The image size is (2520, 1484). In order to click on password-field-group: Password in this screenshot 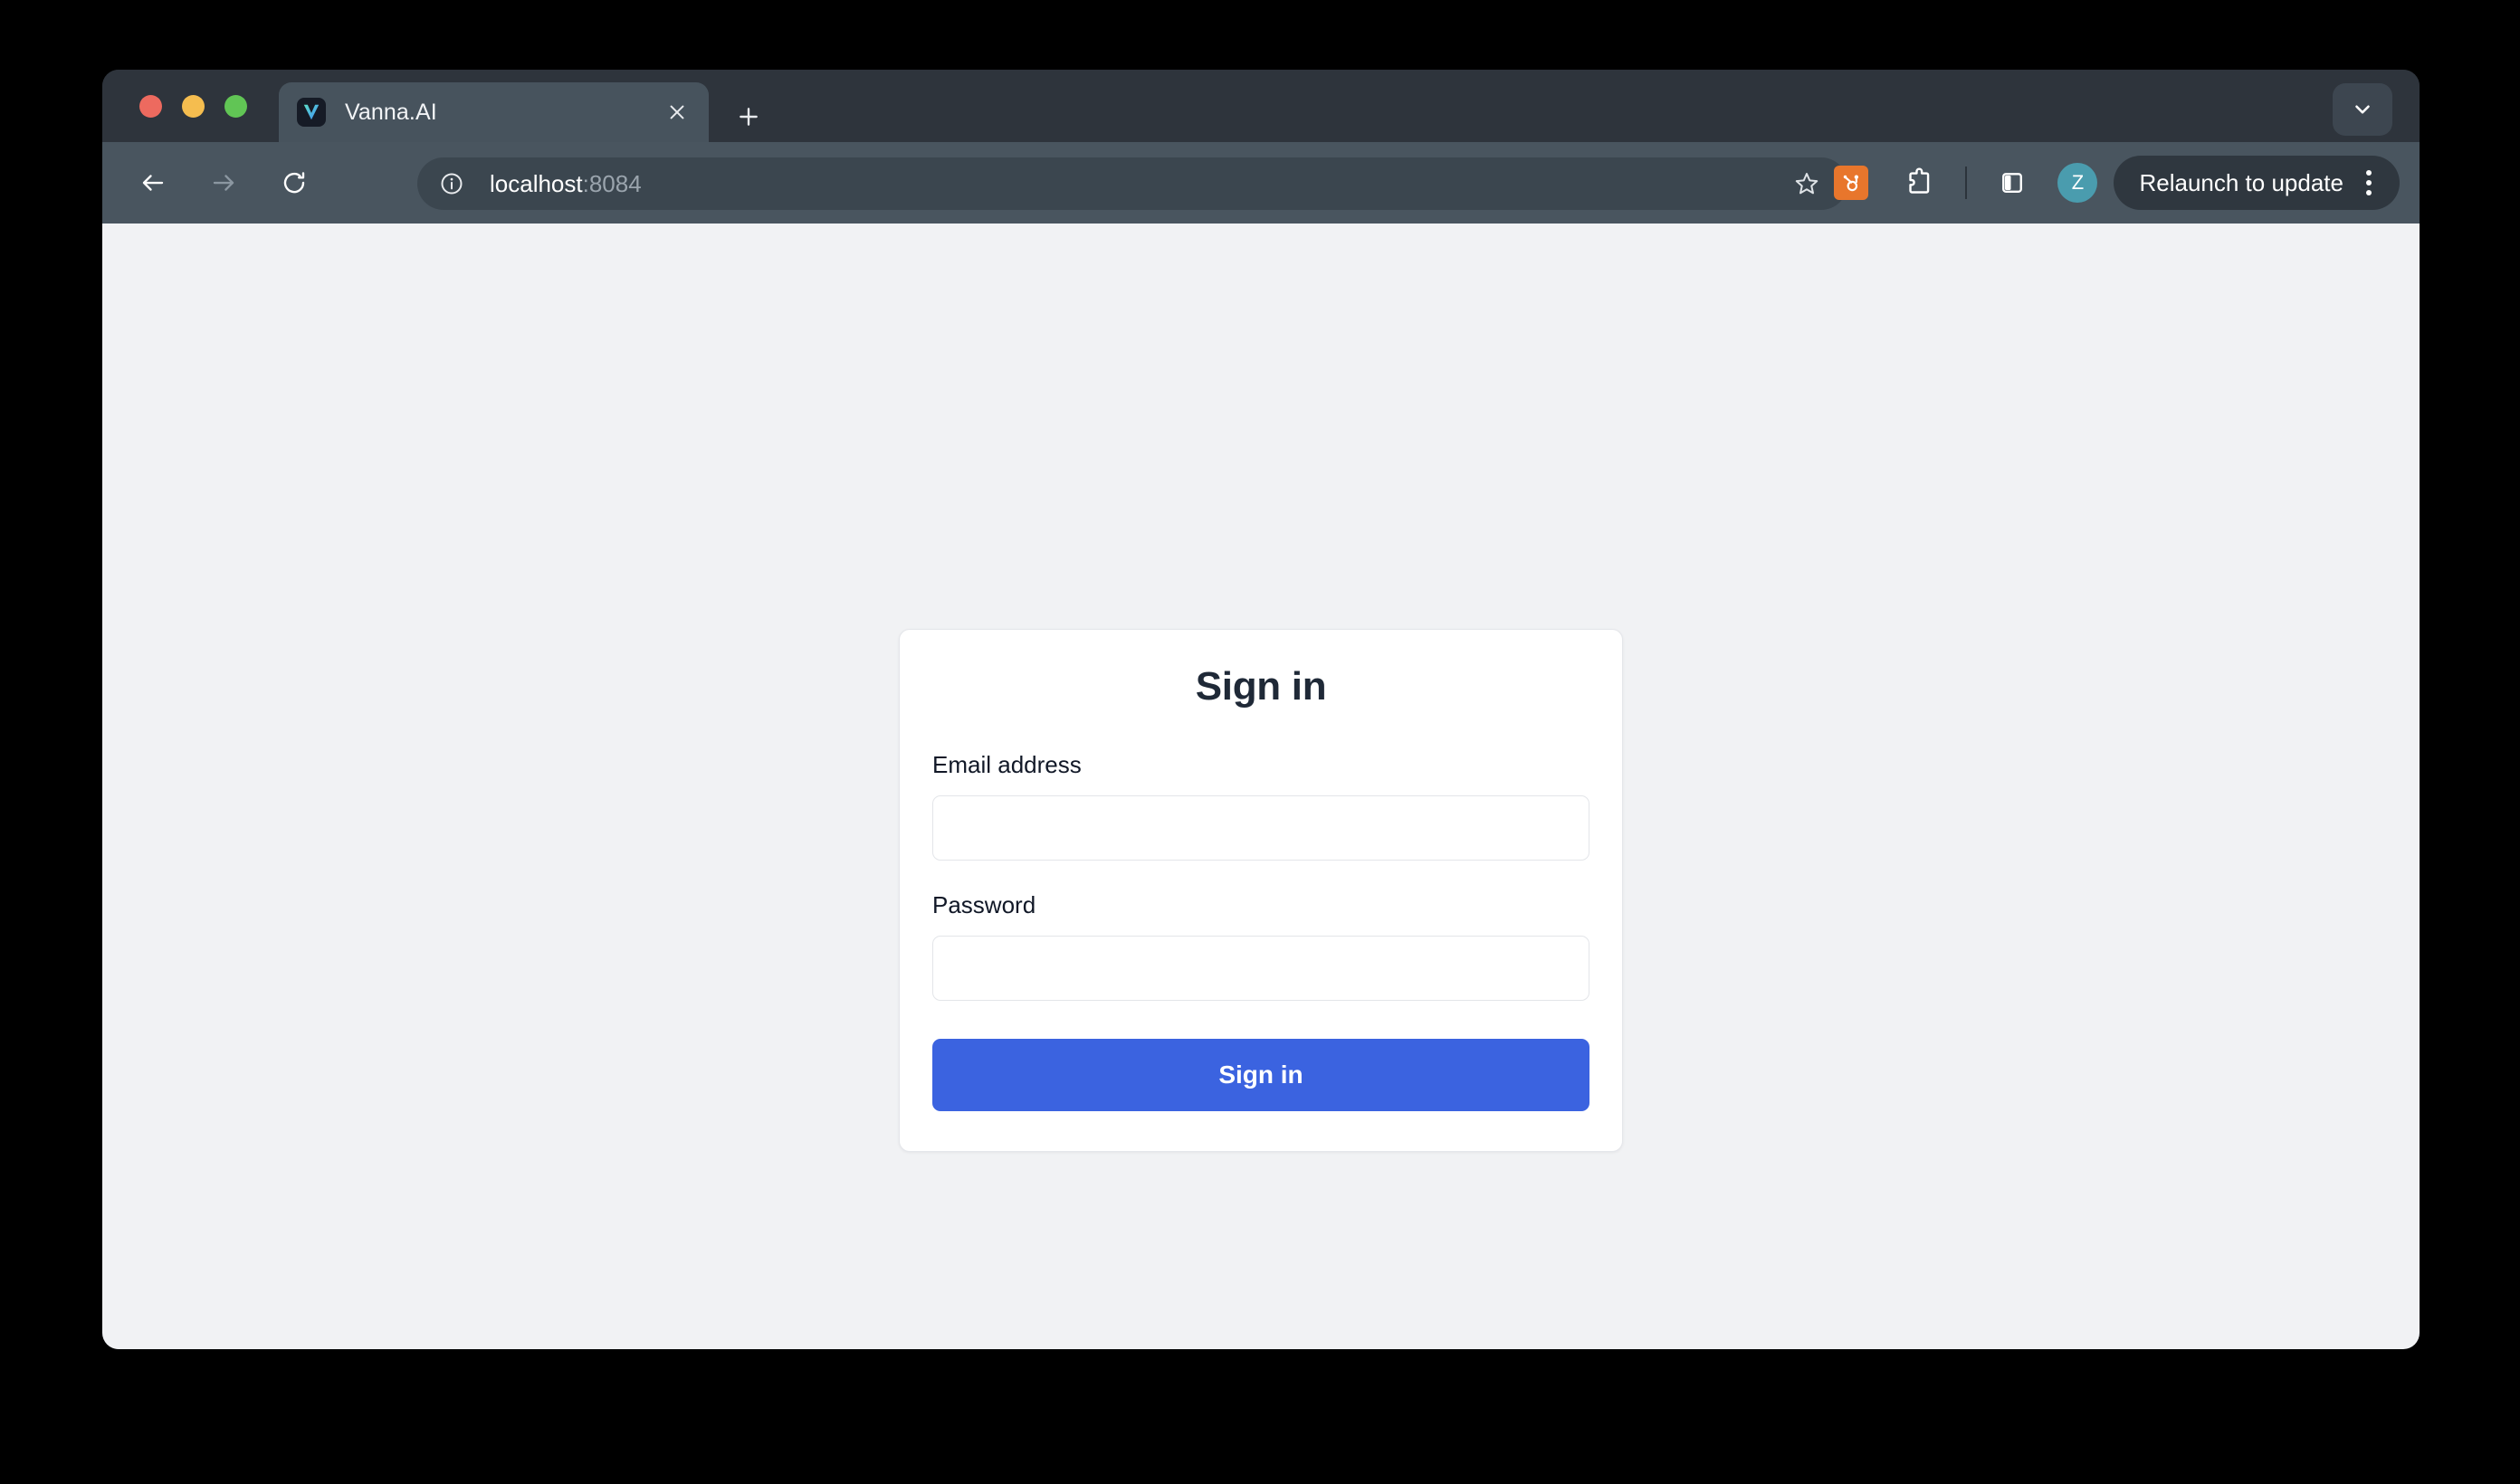, I will do `click(1260, 946)`.